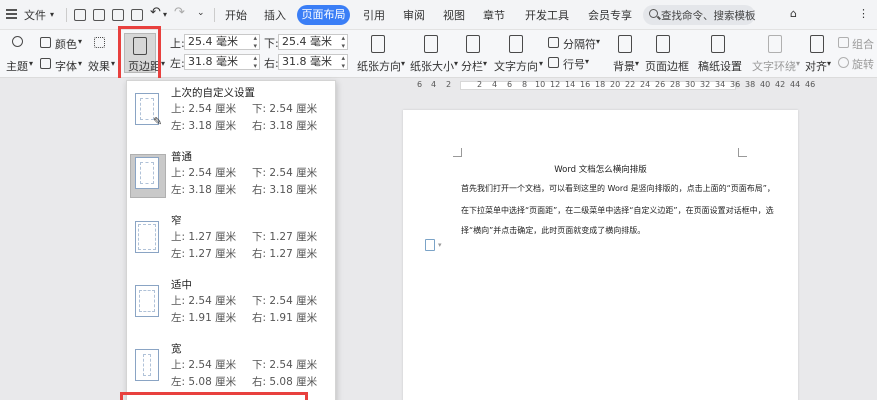 The height and width of the screenshot is (400, 877). What do you see at coordinates (66, 66) in the screenshot?
I see `font-button: 字体` at bounding box center [66, 66].